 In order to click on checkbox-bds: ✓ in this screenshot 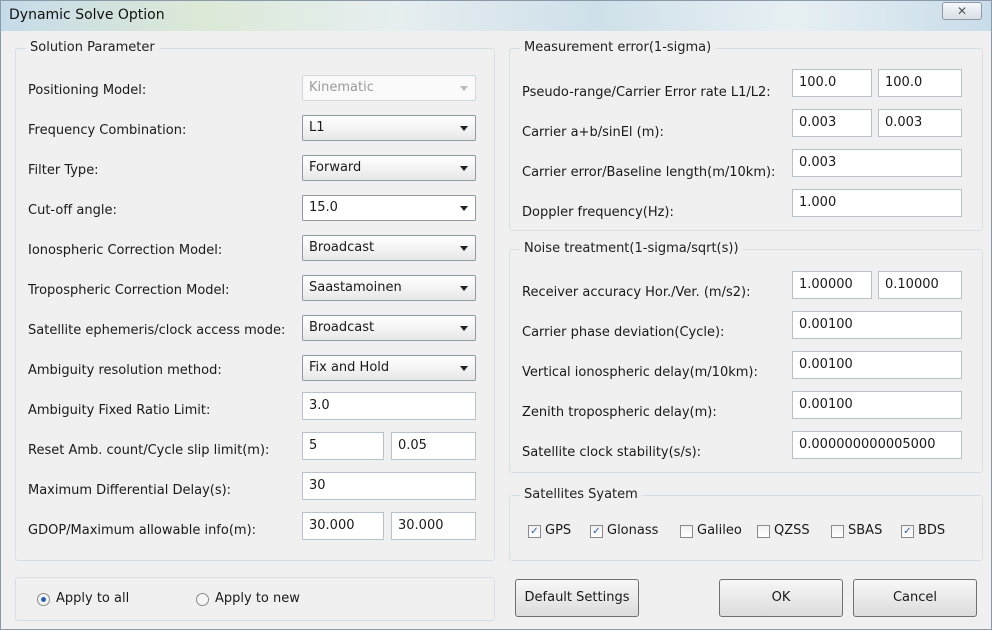, I will do `click(907, 531)`.